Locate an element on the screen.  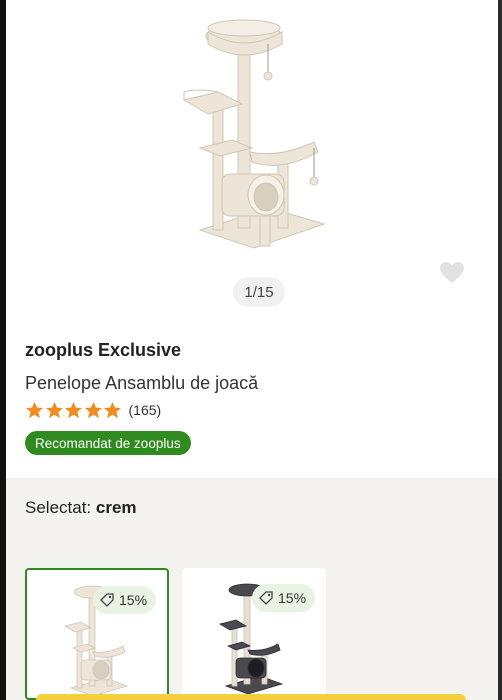
rating-row: (165) is located at coordinates (93, 410).